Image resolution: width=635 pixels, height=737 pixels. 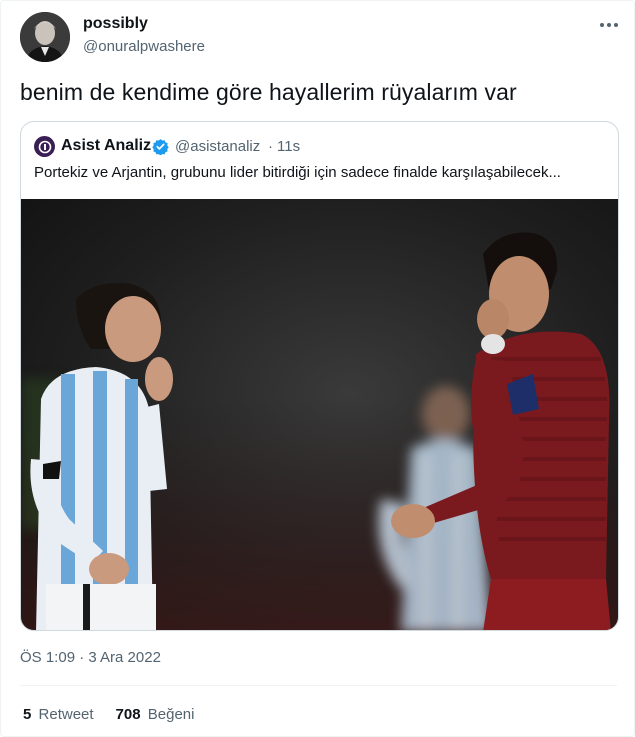 I want to click on likes-label: Beğeni, so click(x=171, y=714).